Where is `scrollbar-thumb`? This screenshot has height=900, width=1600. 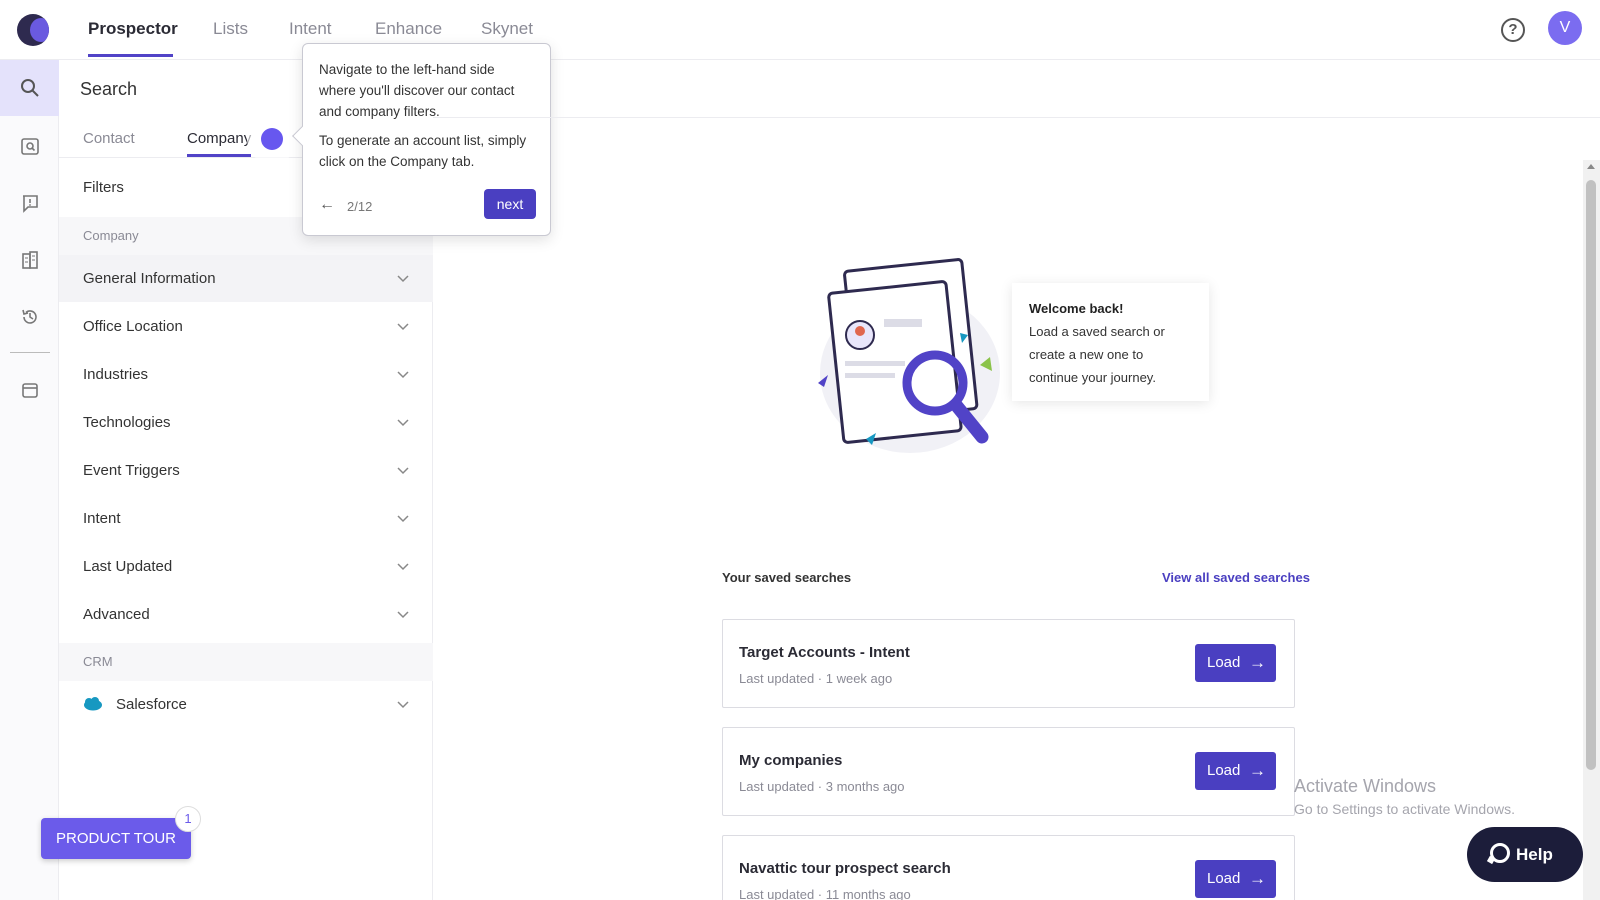
scrollbar-thumb is located at coordinates (1591, 475).